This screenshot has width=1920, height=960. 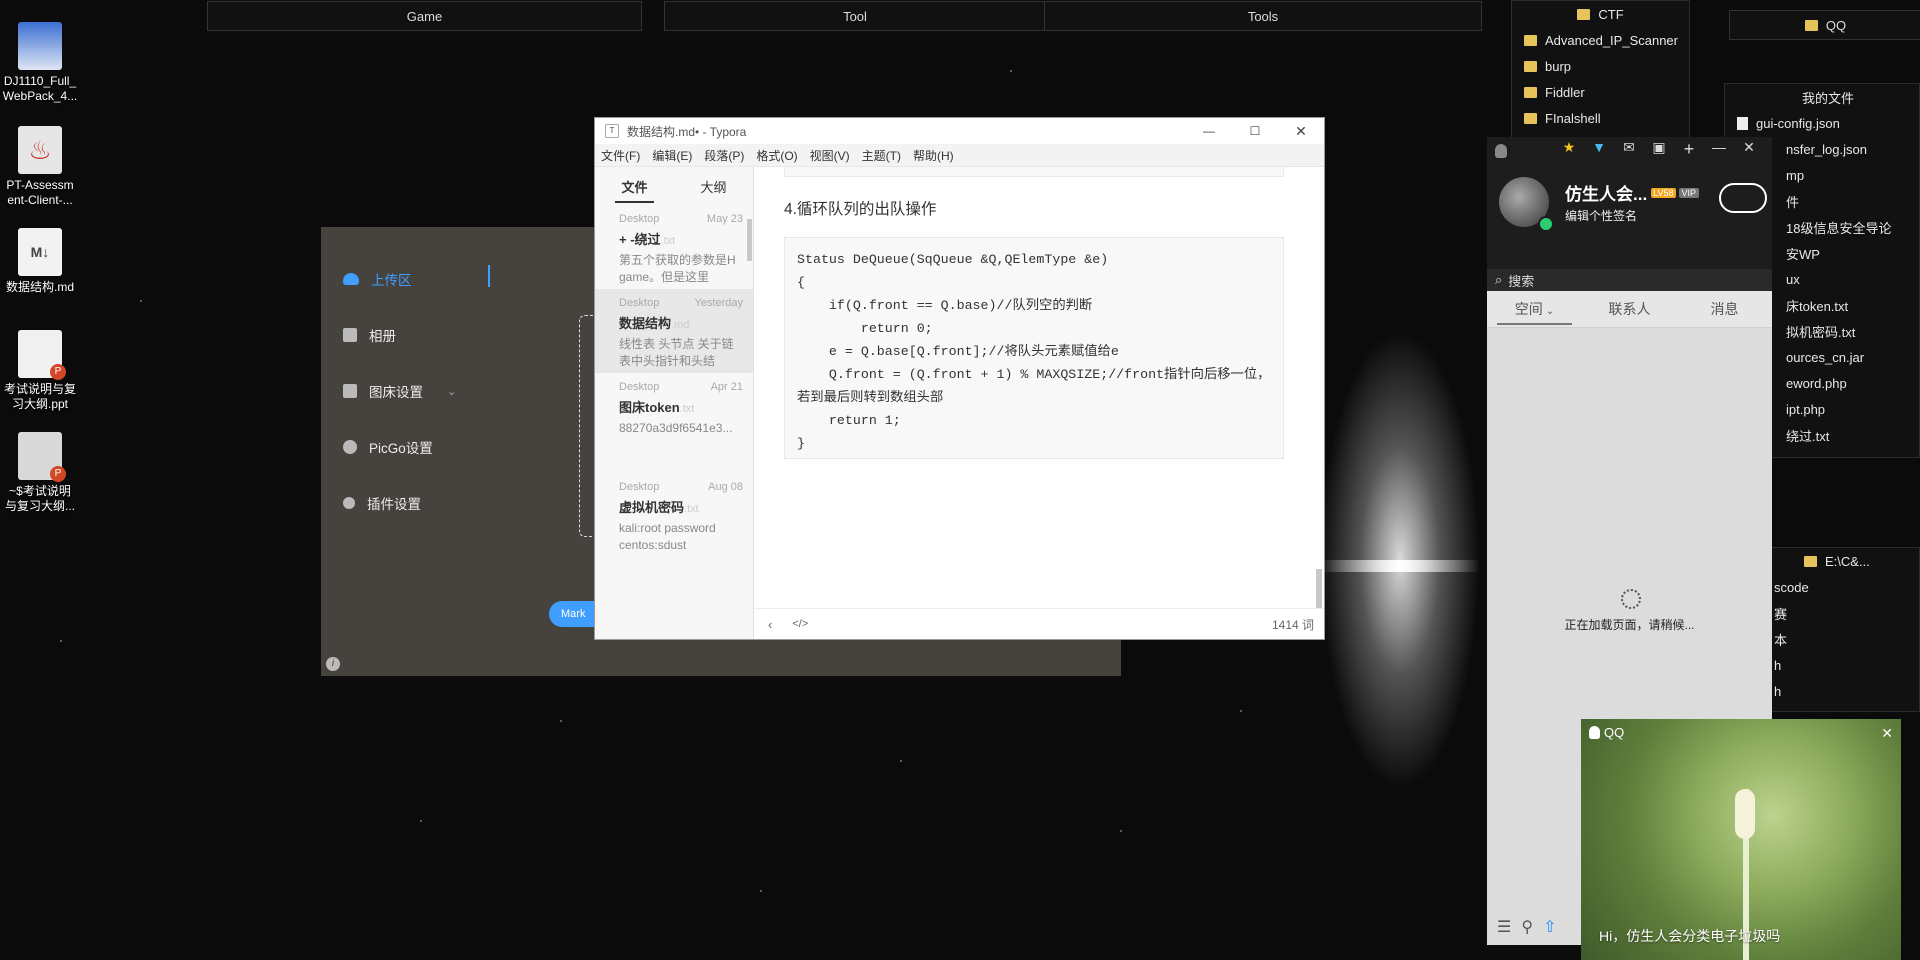 What do you see at coordinates (1606, 40) in the screenshot?
I see `fence-item: Advanced_IP_Scanner` at bounding box center [1606, 40].